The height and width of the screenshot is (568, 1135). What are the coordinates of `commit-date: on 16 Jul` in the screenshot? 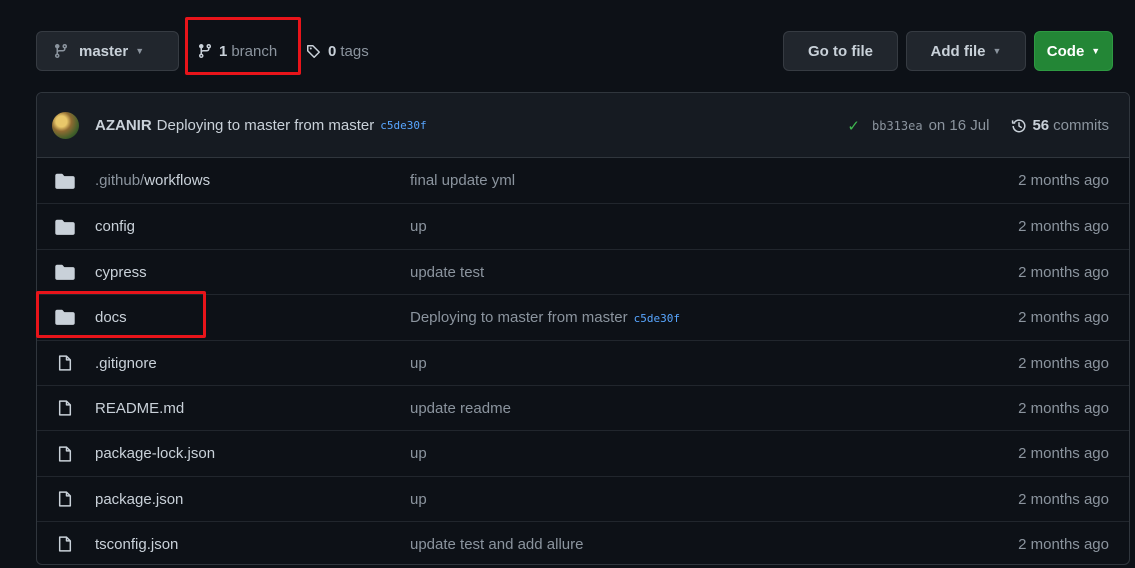 It's located at (959, 125).